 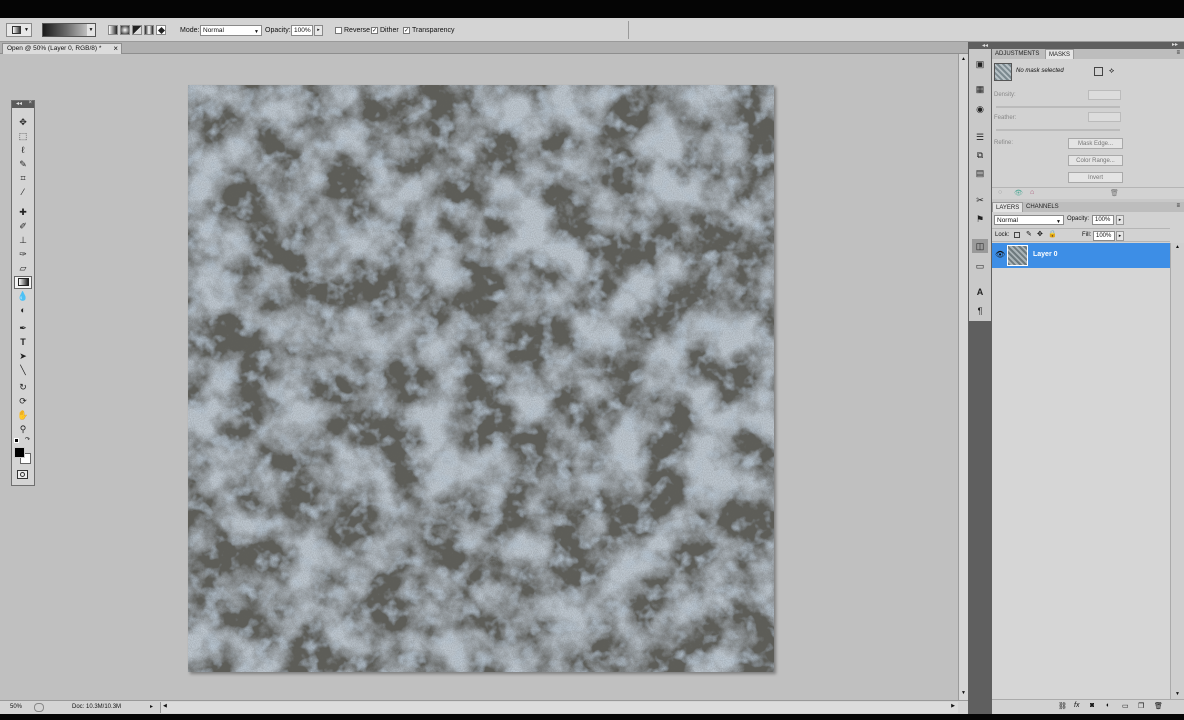 What do you see at coordinates (149, 30) in the screenshot?
I see `reflected-gradient-button` at bounding box center [149, 30].